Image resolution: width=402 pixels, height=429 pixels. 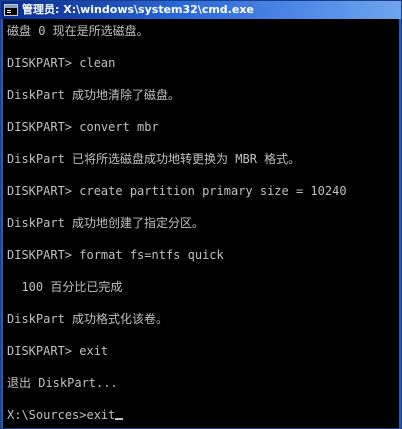 What do you see at coordinates (58, 351) in the screenshot?
I see `console-line: DISKPART> exit` at bounding box center [58, 351].